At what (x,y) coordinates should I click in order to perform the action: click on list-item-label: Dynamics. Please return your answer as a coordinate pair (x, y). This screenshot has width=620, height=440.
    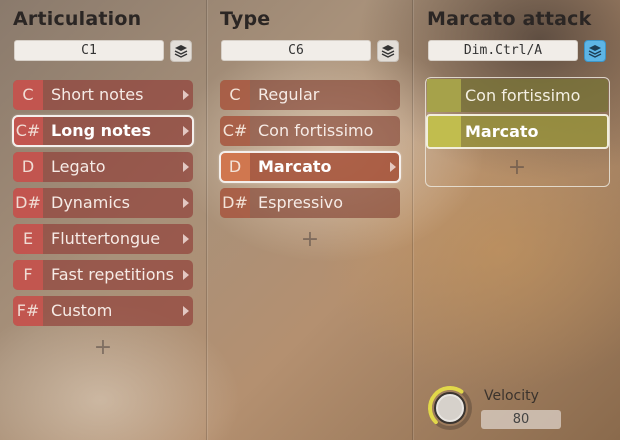
    Looking at the image, I should click on (90, 202).